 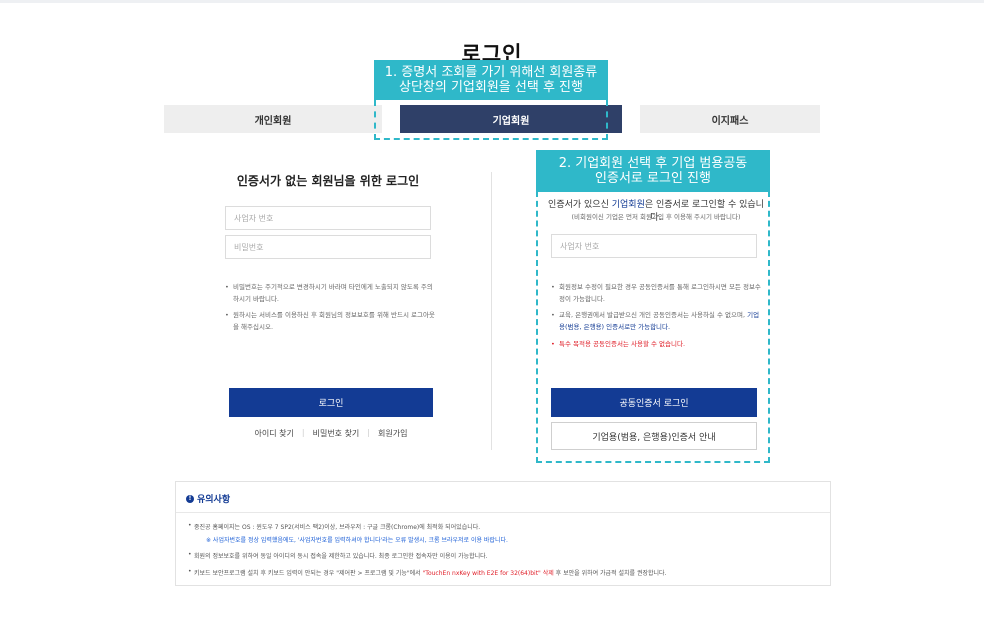 What do you see at coordinates (491, 72) in the screenshot?
I see `annotation-step-1-line1: 1. 증명서 조회를 가기 위해선 회원종류` at bounding box center [491, 72].